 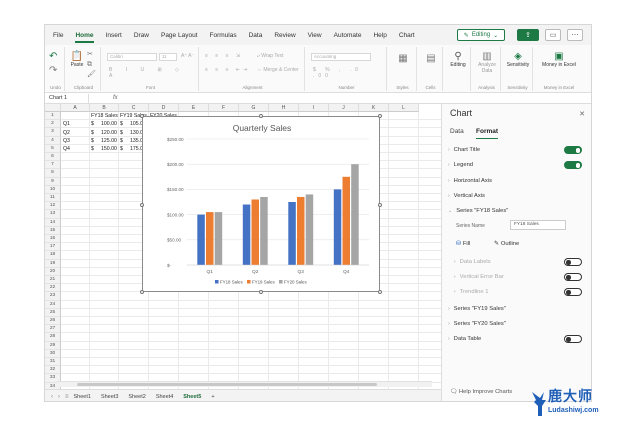 I want to click on cells-button: ▤, so click(x=431, y=58).